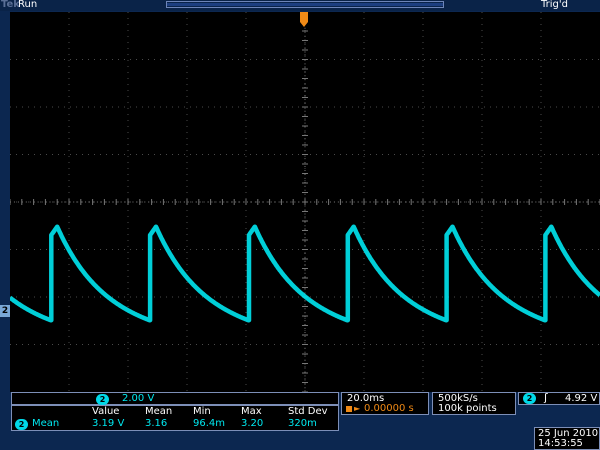 The width and height of the screenshot is (600, 450). What do you see at coordinates (106, 411) in the screenshot?
I see `measurement-header-value: Value` at bounding box center [106, 411].